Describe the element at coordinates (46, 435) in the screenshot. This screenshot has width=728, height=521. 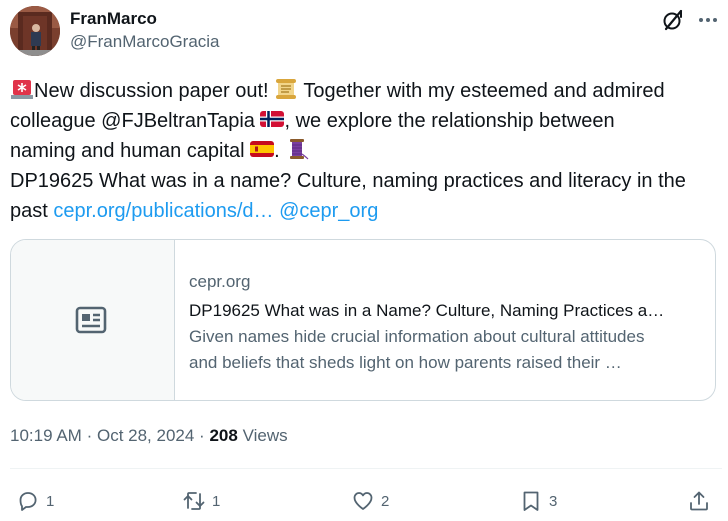
I see `post-time: 10:19 AM` at that location.